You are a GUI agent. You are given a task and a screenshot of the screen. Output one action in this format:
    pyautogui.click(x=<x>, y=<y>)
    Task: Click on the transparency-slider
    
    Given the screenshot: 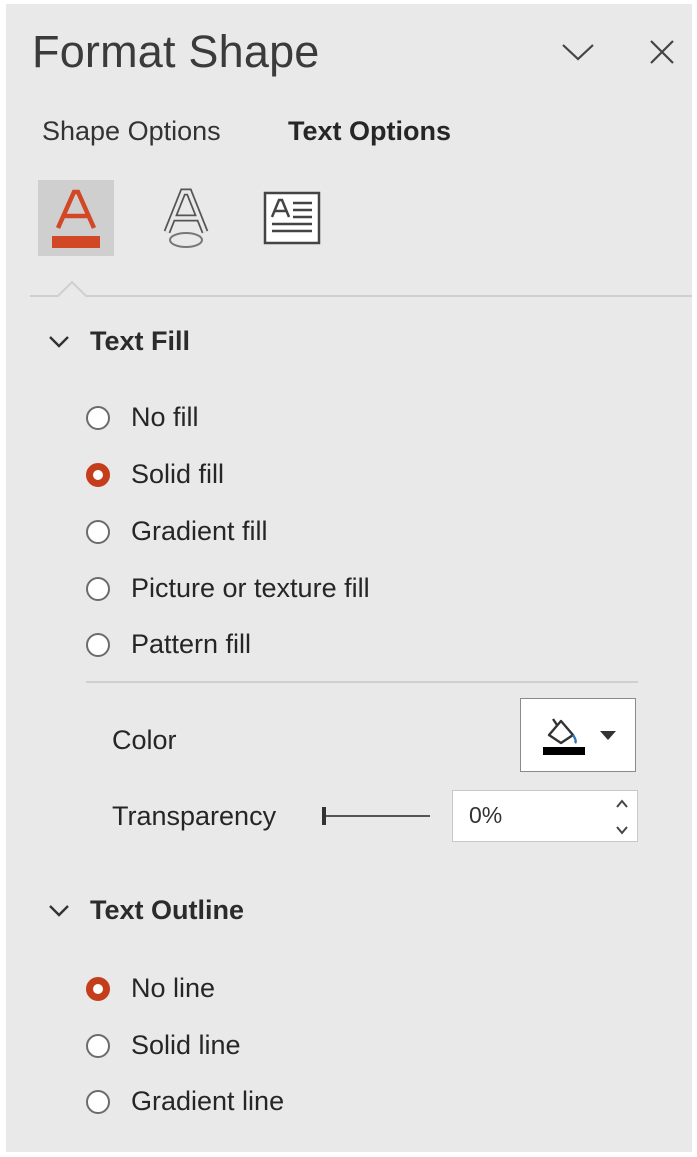 What is the action you would take?
    pyautogui.click(x=376, y=816)
    